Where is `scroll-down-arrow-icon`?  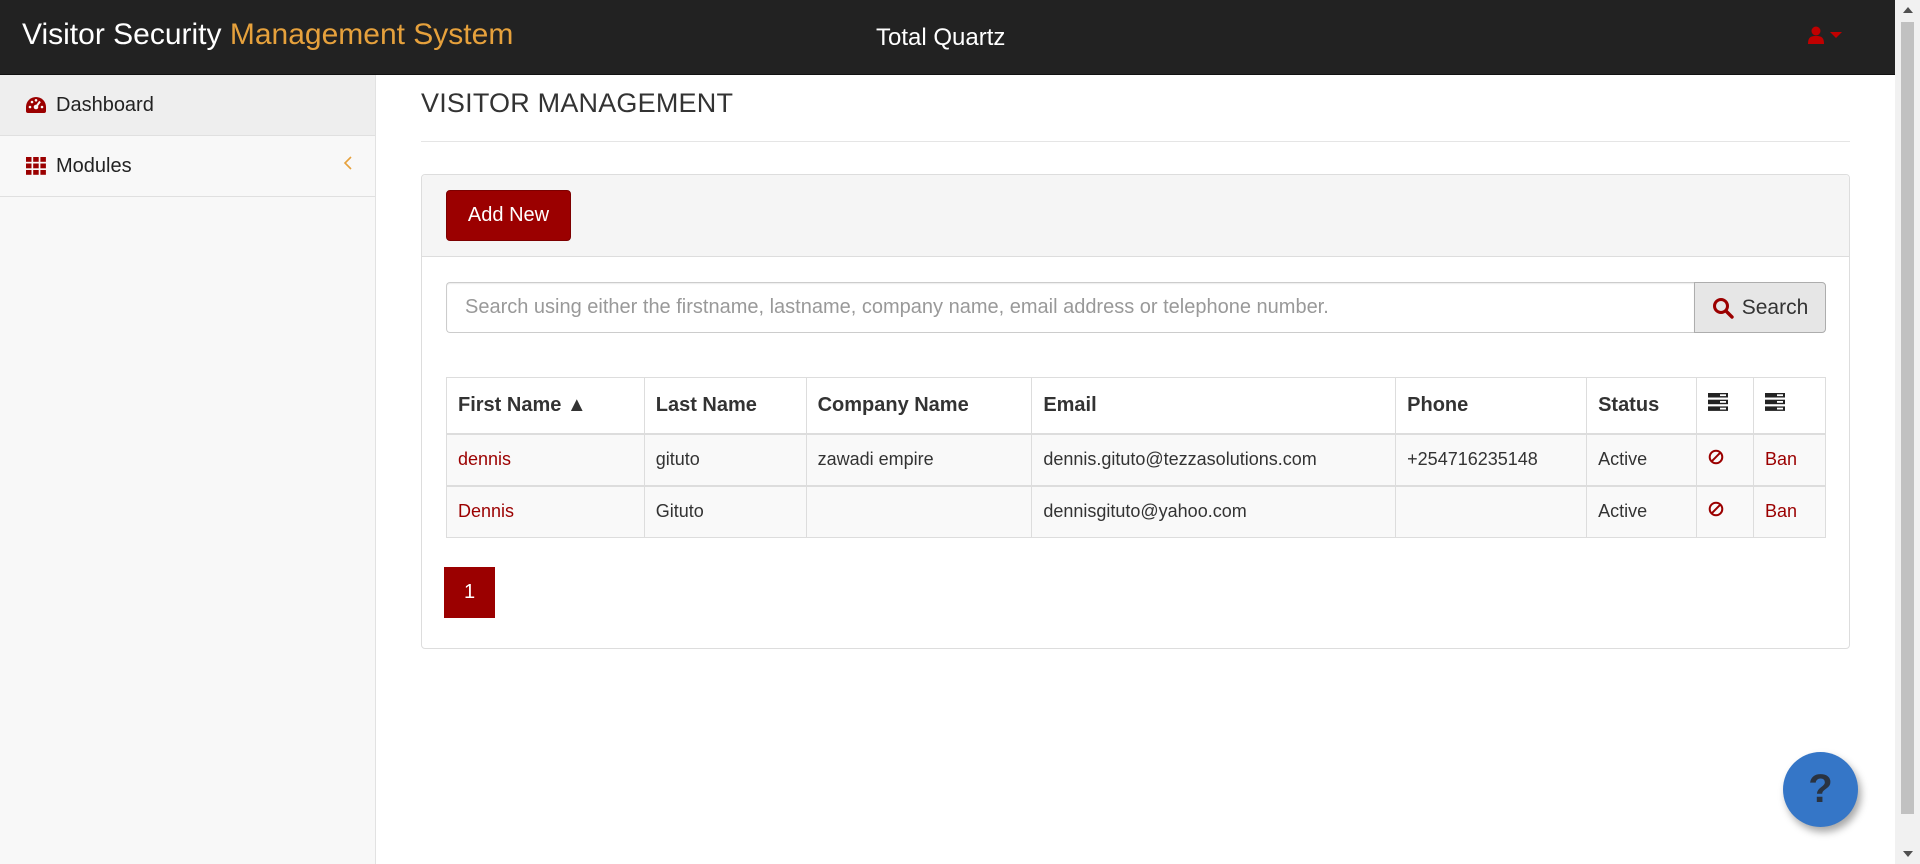
scroll-down-arrow-icon is located at coordinates (1907, 854).